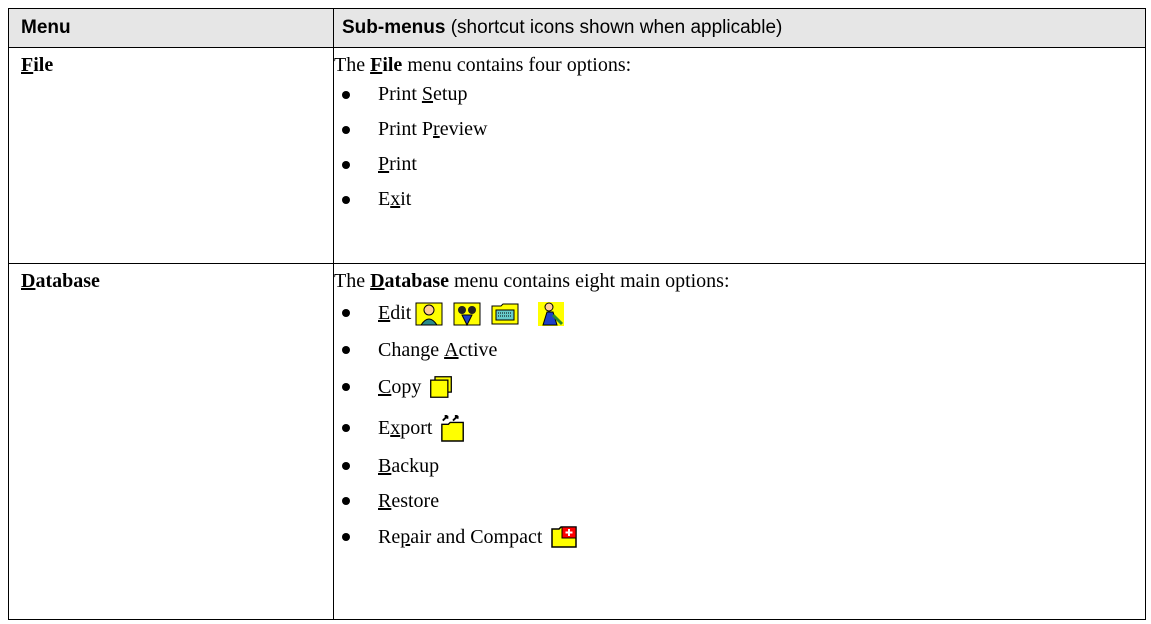 This screenshot has width=1151, height=624. Describe the element at coordinates (392, 65) in the screenshot. I see `file-desc-bold: ile` at that location.